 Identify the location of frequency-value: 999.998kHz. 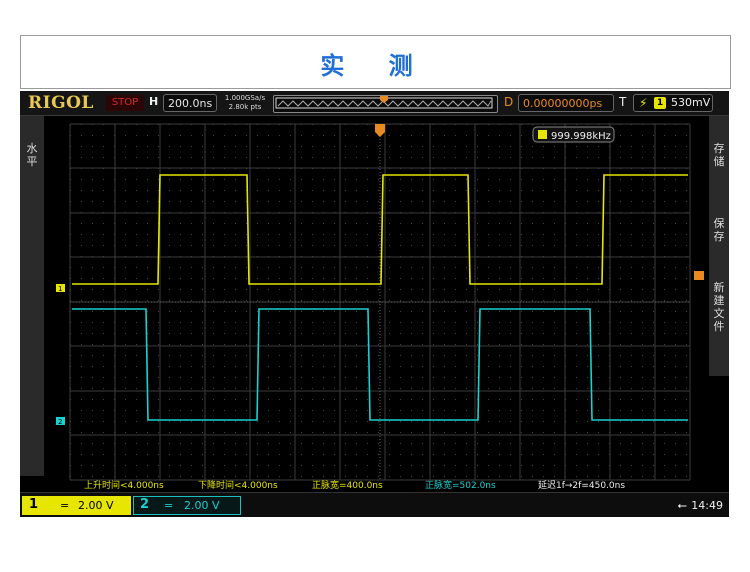
(581, 136).